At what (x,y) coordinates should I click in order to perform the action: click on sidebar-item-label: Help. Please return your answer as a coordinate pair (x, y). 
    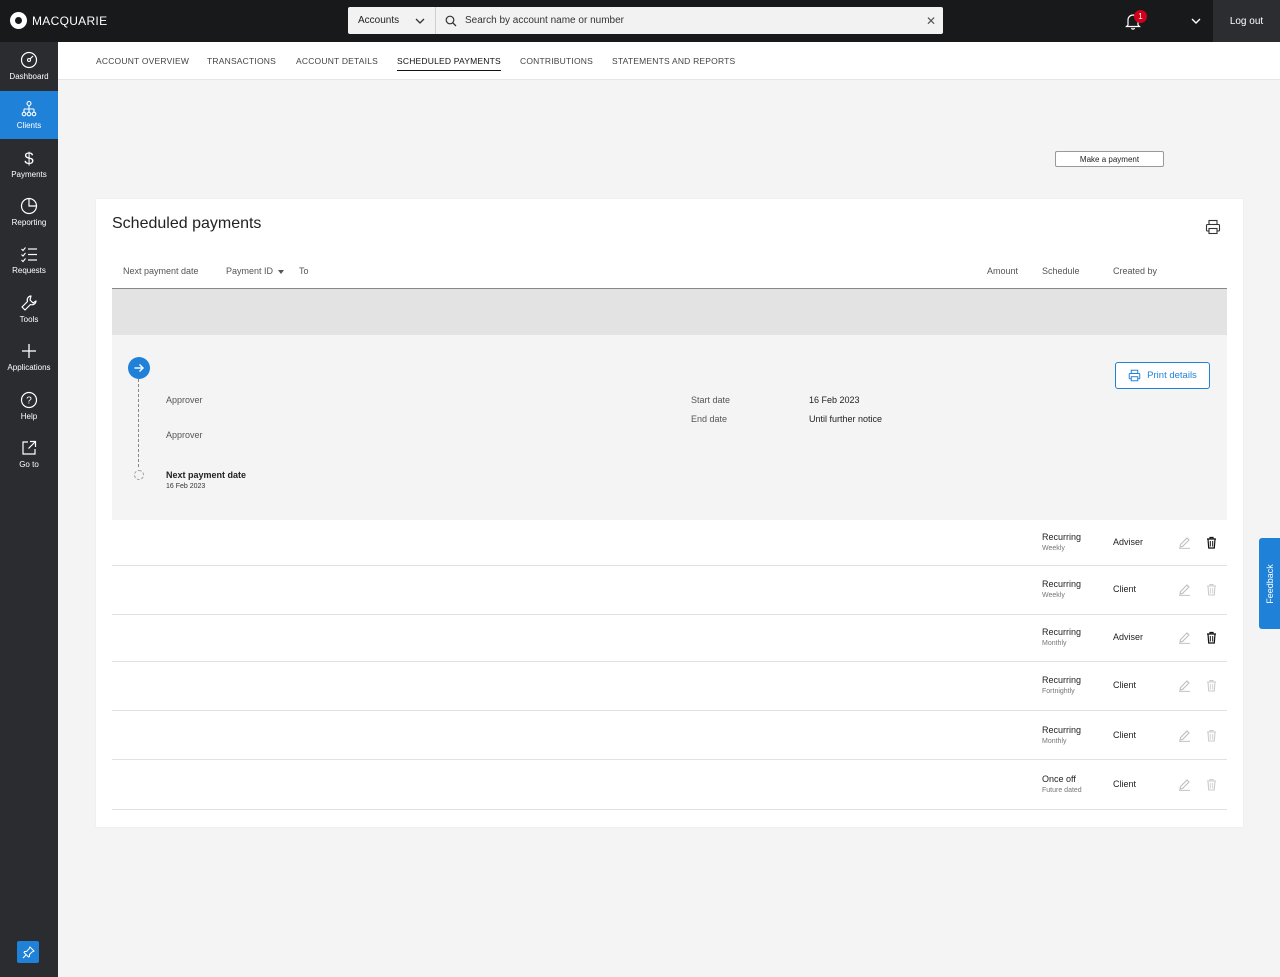
    Looking at the image, I should click on (29, 416).